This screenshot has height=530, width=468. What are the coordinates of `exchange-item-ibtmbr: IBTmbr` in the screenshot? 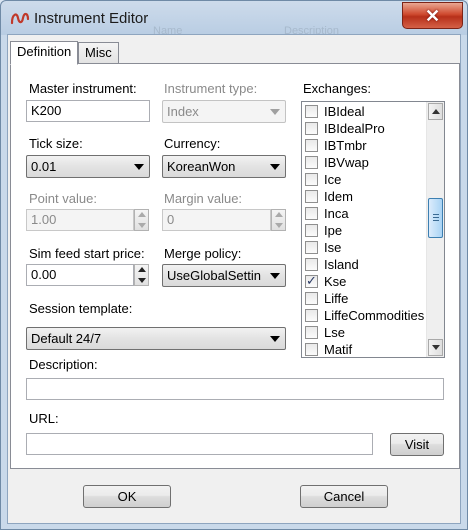 It's located at (365, 146).